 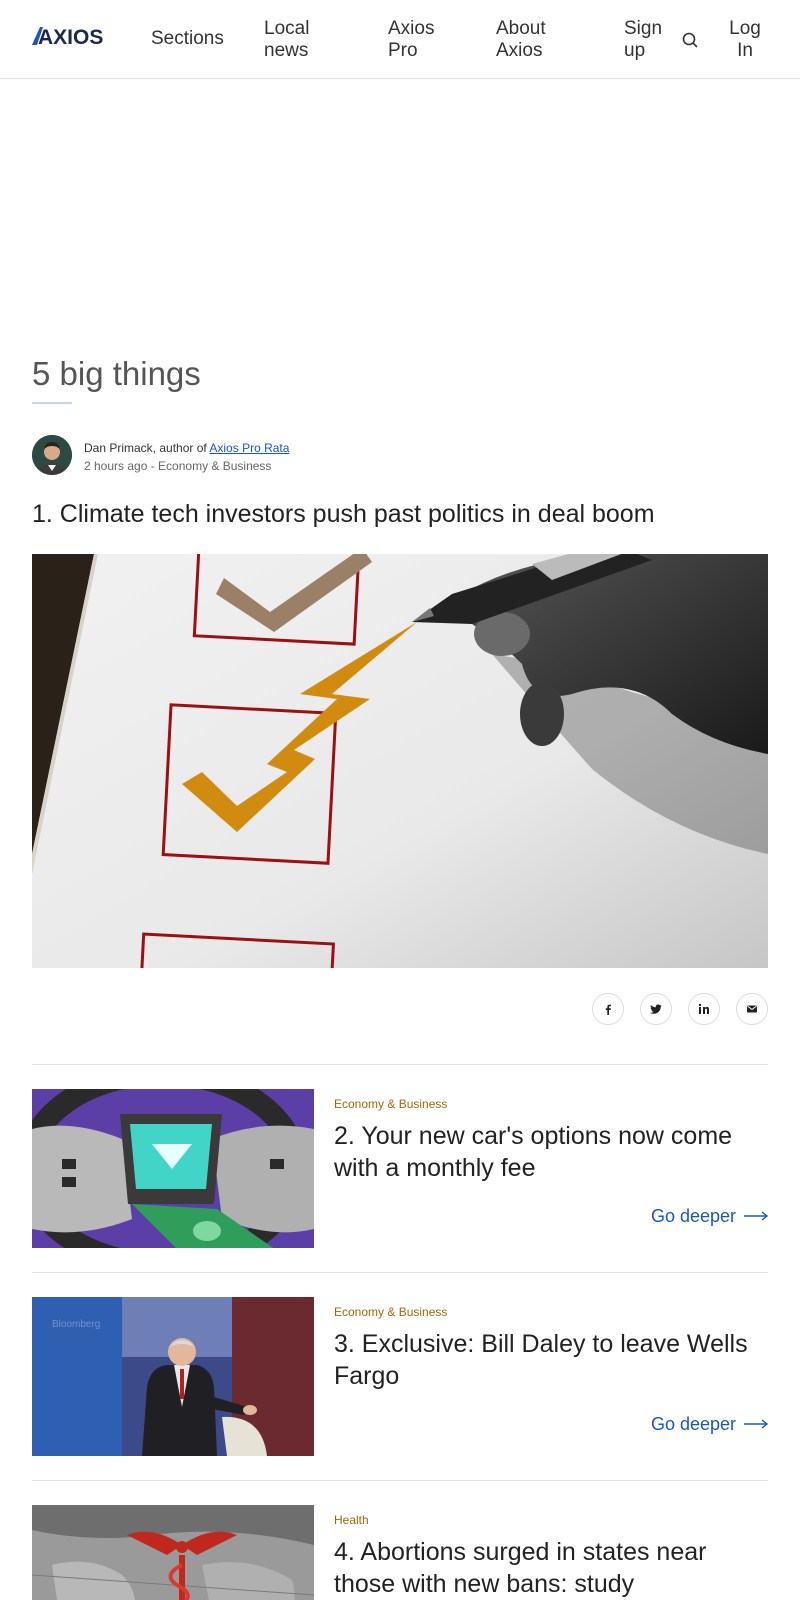 What do you see at coordinates (173, 1552) in the screenshot?
I see `story-4-thumbnail` at bounding box center [173, 1552].